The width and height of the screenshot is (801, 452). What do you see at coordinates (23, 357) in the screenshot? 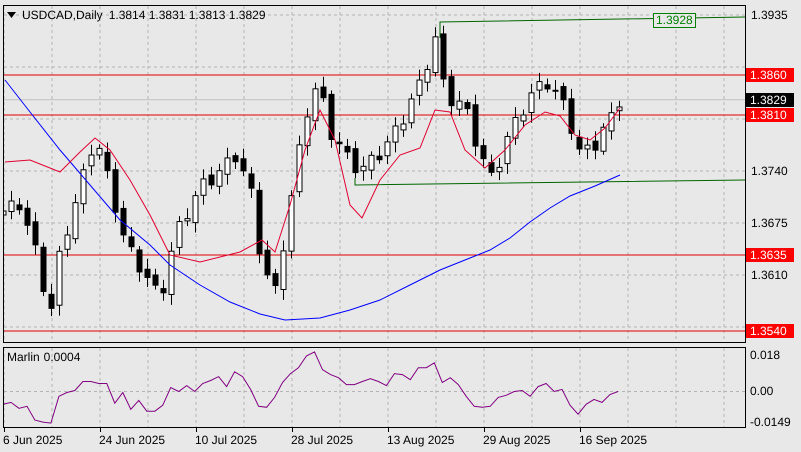
I see `indicator-name: Marlin` at bounding box center [23, 357].